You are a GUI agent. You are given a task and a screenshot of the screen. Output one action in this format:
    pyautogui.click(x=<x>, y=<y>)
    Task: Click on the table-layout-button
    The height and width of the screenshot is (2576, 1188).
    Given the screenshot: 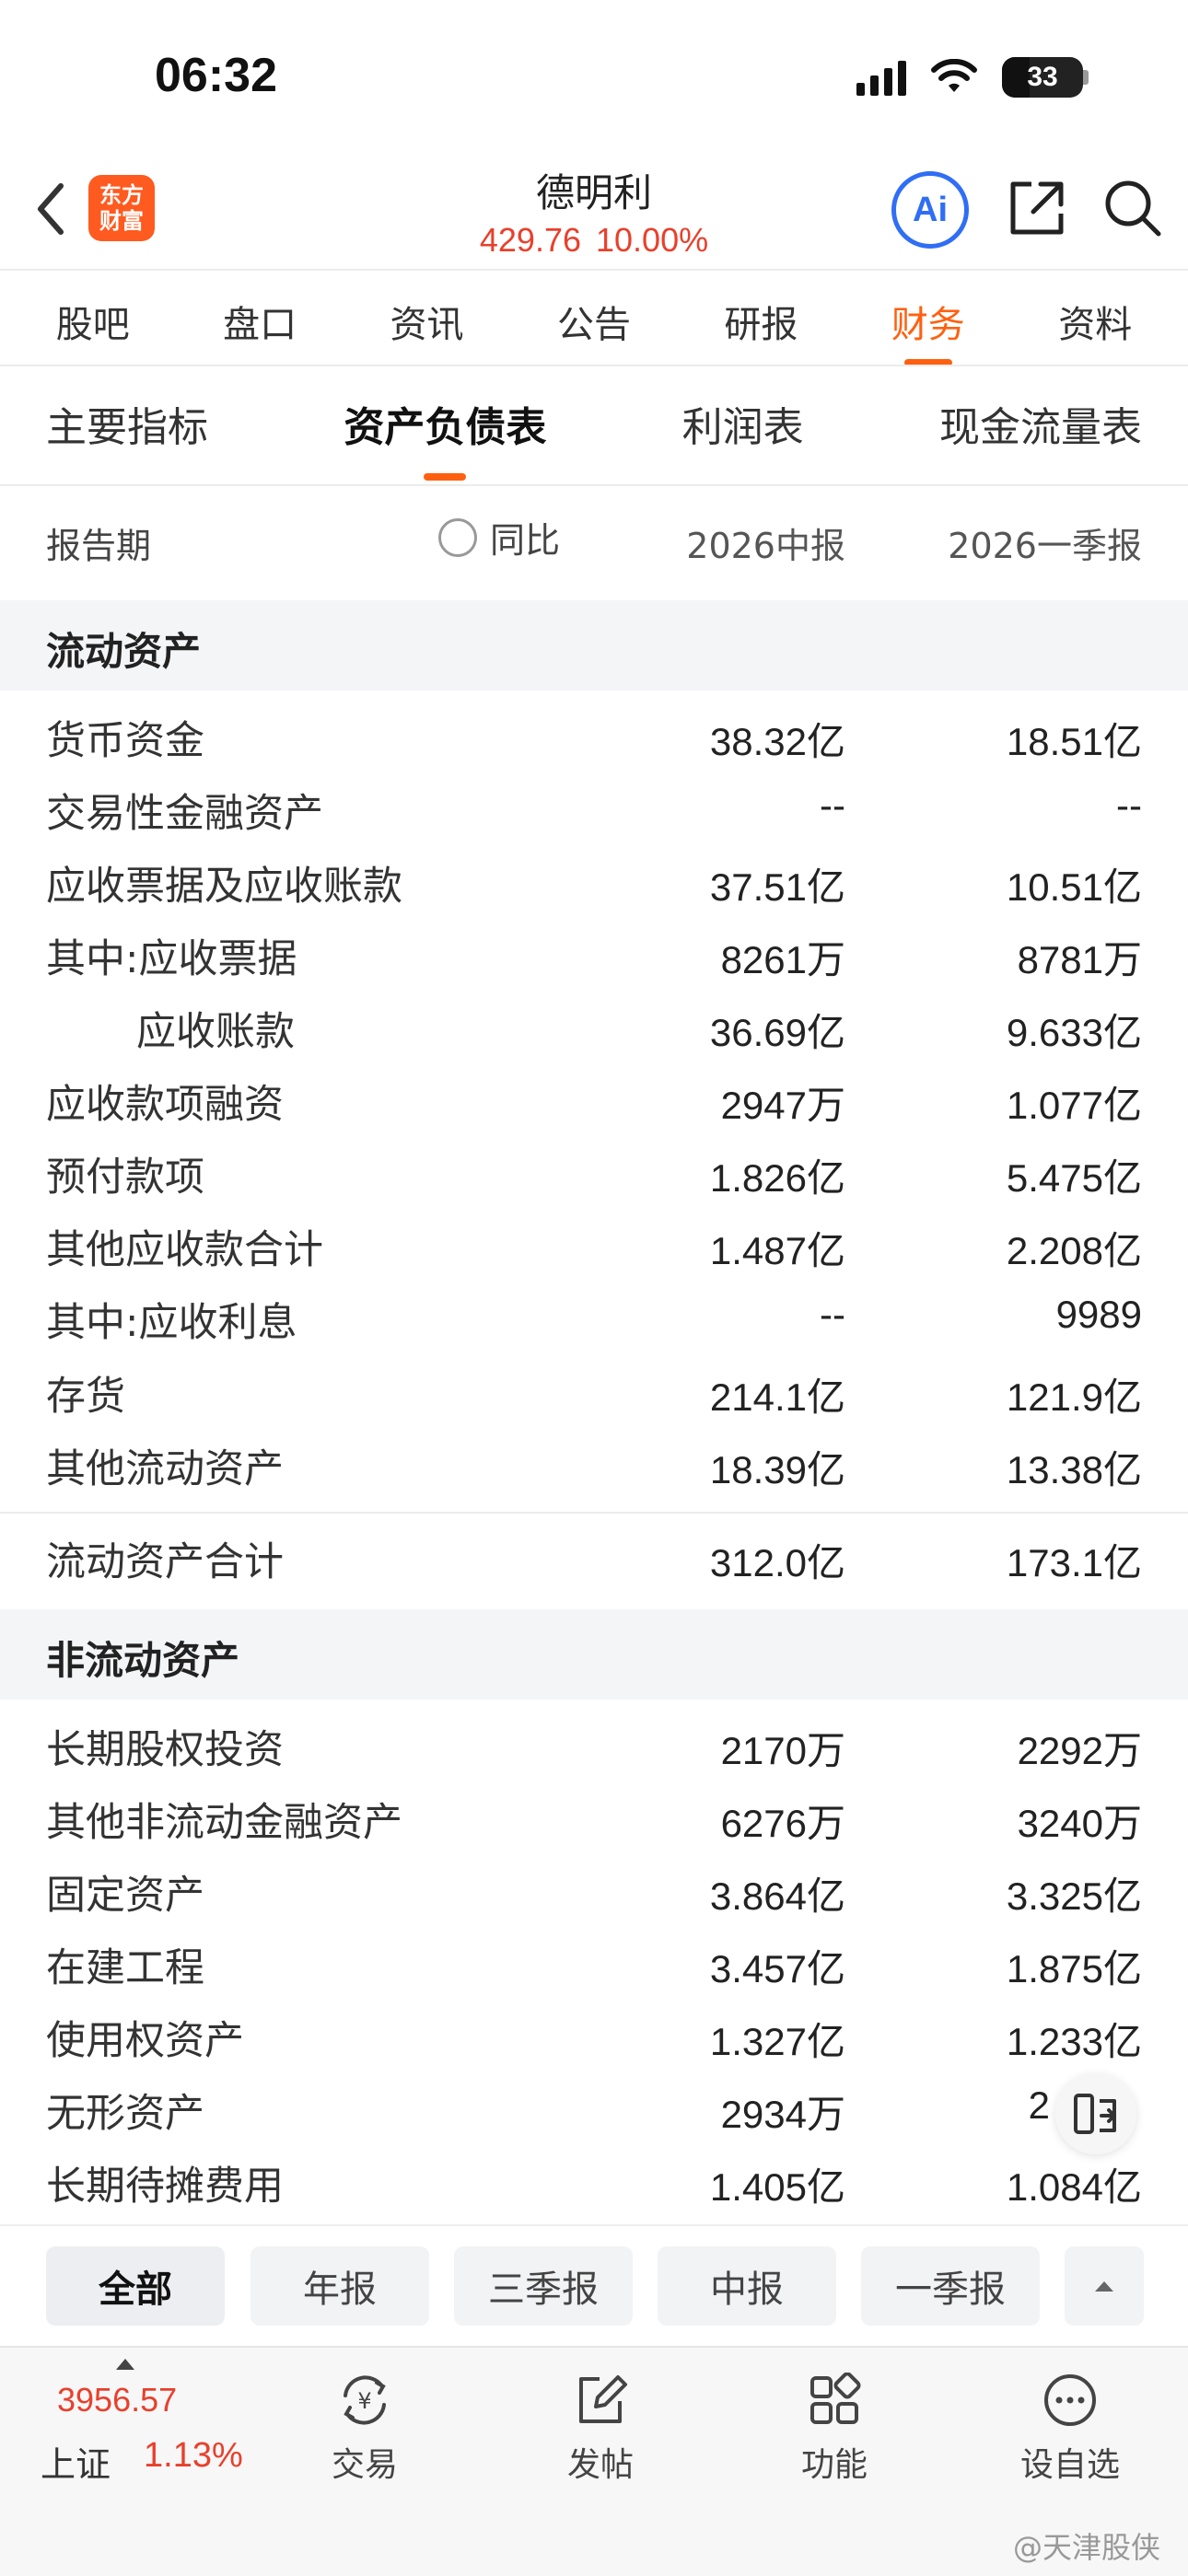 What is the action you would take?
    pyautogui.click(x=1095, y=2113)
    